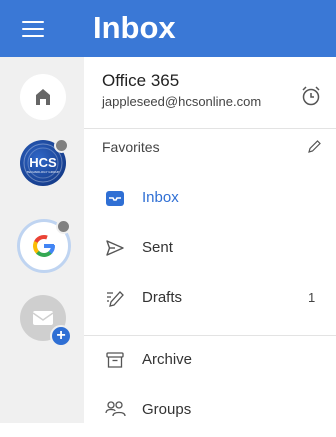 The width and height of the screenshot is (336, 437). What do you see at coordinates (134, 27) in the screenshot?
I see `page-title: Inbox` at bounding box center [134, 27].